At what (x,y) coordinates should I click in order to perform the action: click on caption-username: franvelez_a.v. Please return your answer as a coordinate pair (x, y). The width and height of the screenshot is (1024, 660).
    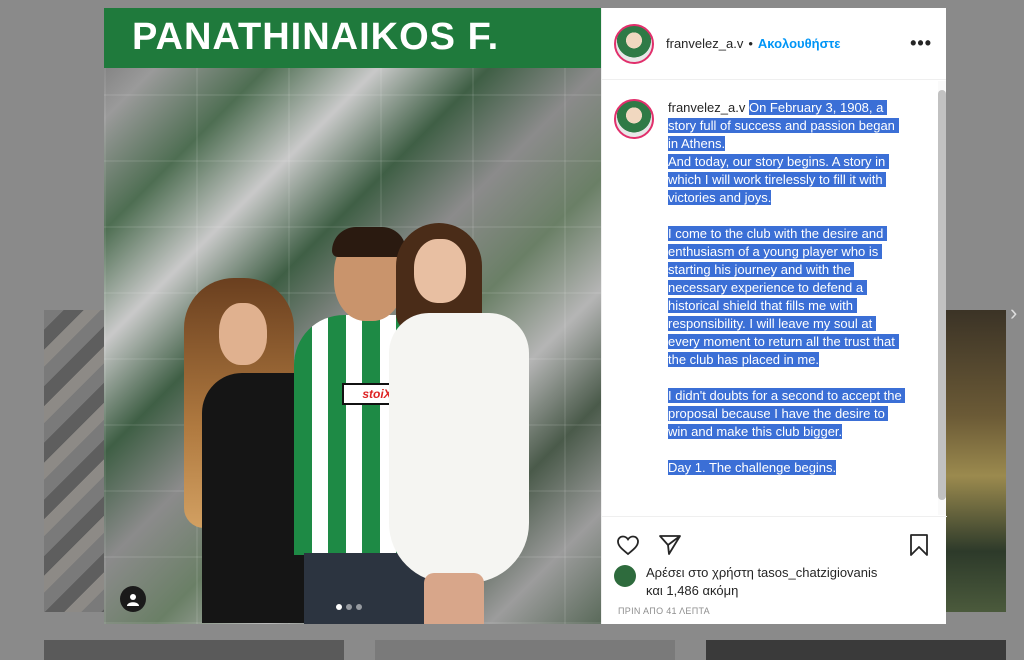
    Looking at the image, I should click on (706, 107).